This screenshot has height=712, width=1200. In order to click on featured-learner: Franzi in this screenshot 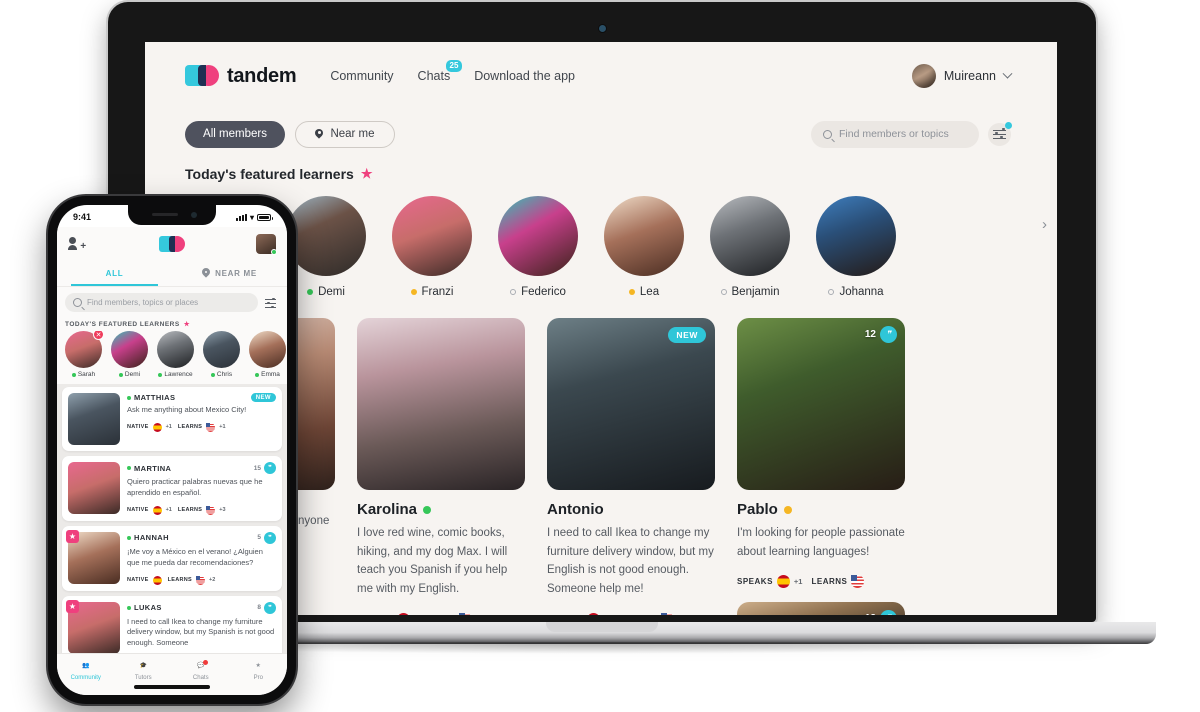, I will do `click(432, 247)`.